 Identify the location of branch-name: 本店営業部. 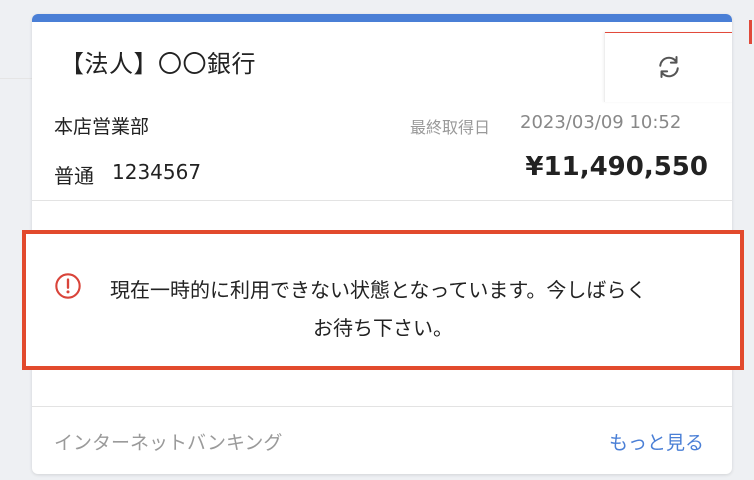
(102, 127).